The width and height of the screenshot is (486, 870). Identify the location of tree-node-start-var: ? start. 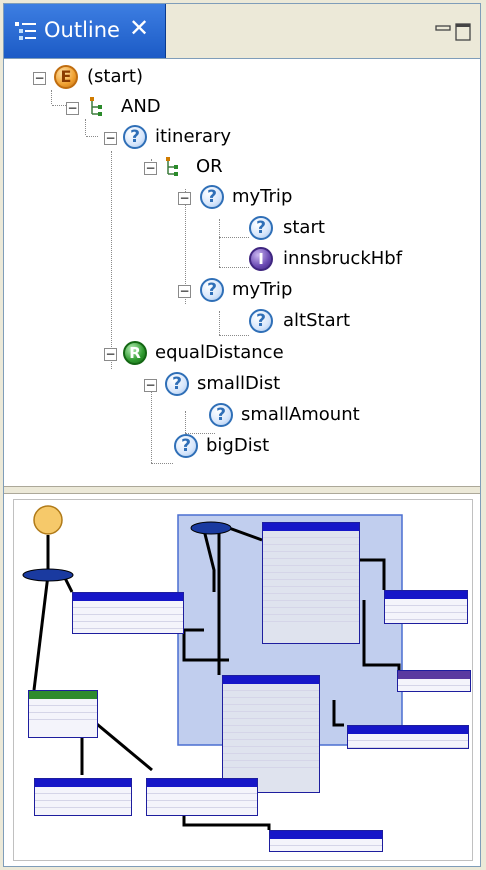
(174, 229).